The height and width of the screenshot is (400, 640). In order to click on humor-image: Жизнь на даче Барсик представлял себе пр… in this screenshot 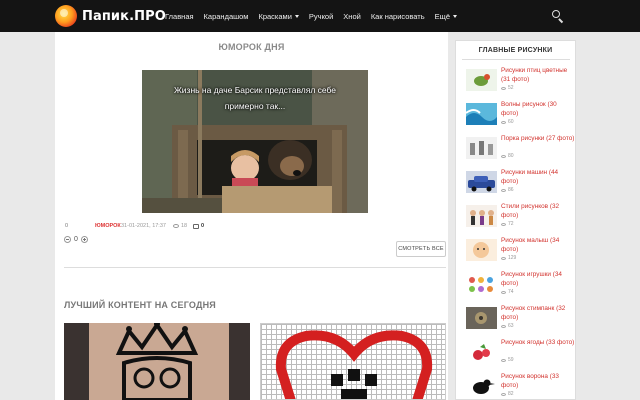, I will do `click(255, 141)`.